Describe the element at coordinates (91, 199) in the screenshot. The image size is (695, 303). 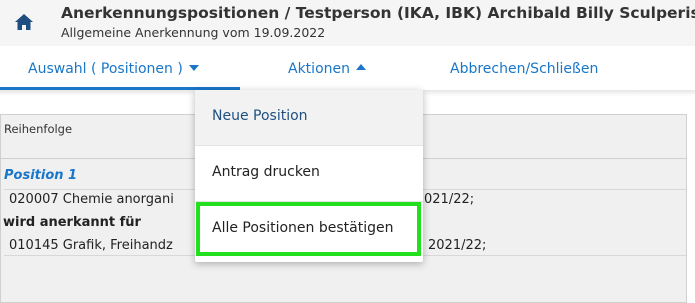
I see `course-line-1: 020007 Chemie anorgani` at that location.